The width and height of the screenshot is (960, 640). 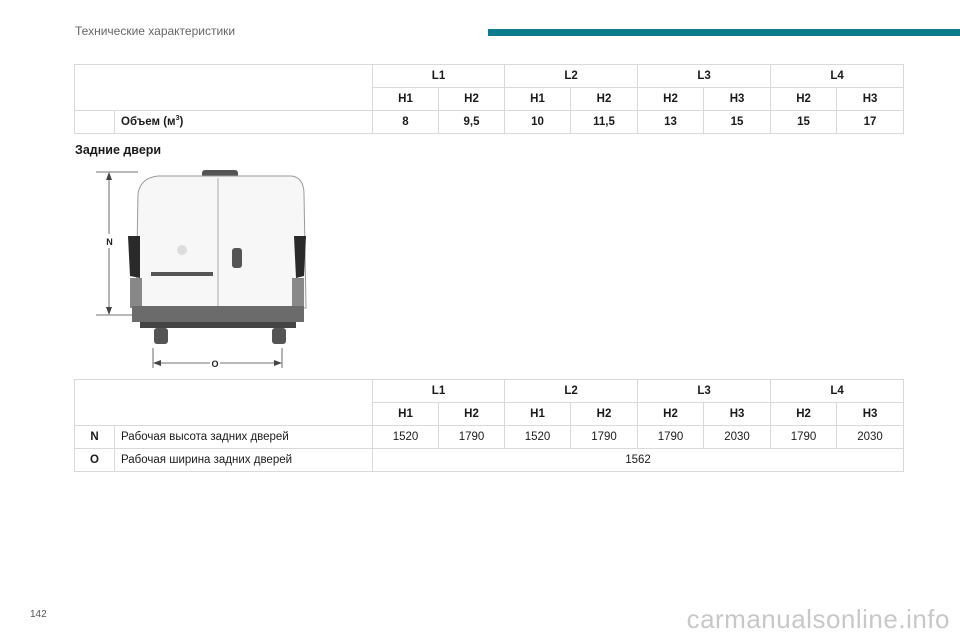 What do you see at coordinates (118, 150) in the screenshot?
I see `section-title: Задние двери` at bounding box center [118, 150].